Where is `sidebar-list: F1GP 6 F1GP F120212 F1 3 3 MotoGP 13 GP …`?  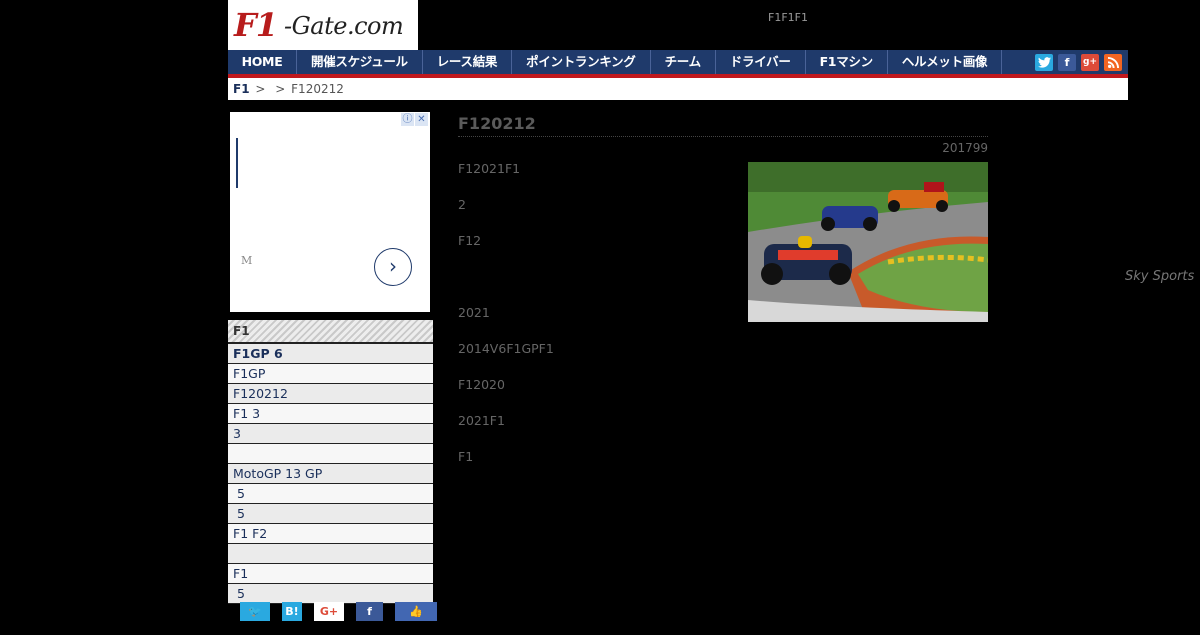 sidebar-list: F1GP 6 F1GP F120212 F1 3 3 MotoGP 13 GP … is located at coordinates (330, 474).